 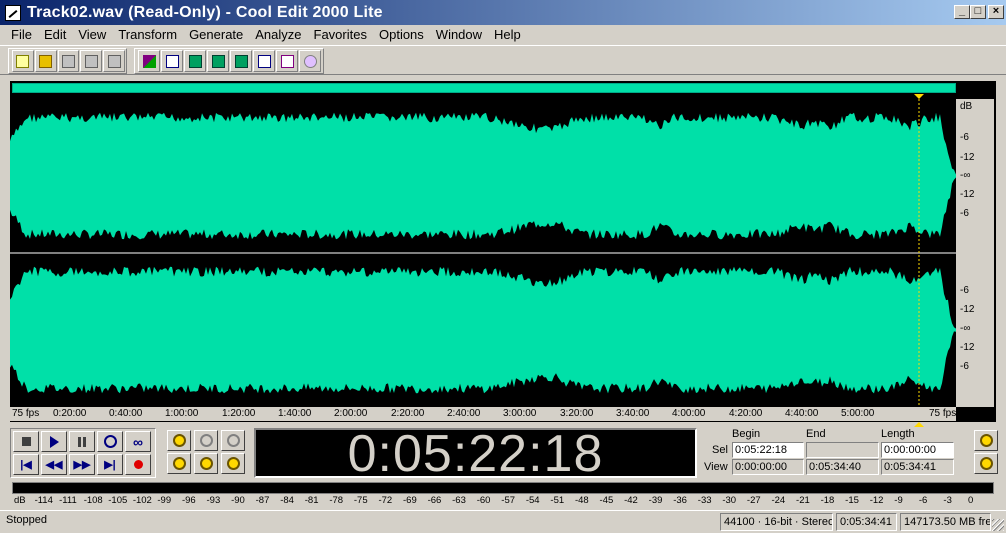 I want to click on zoom-in-icon, so click(x=179, y=440).